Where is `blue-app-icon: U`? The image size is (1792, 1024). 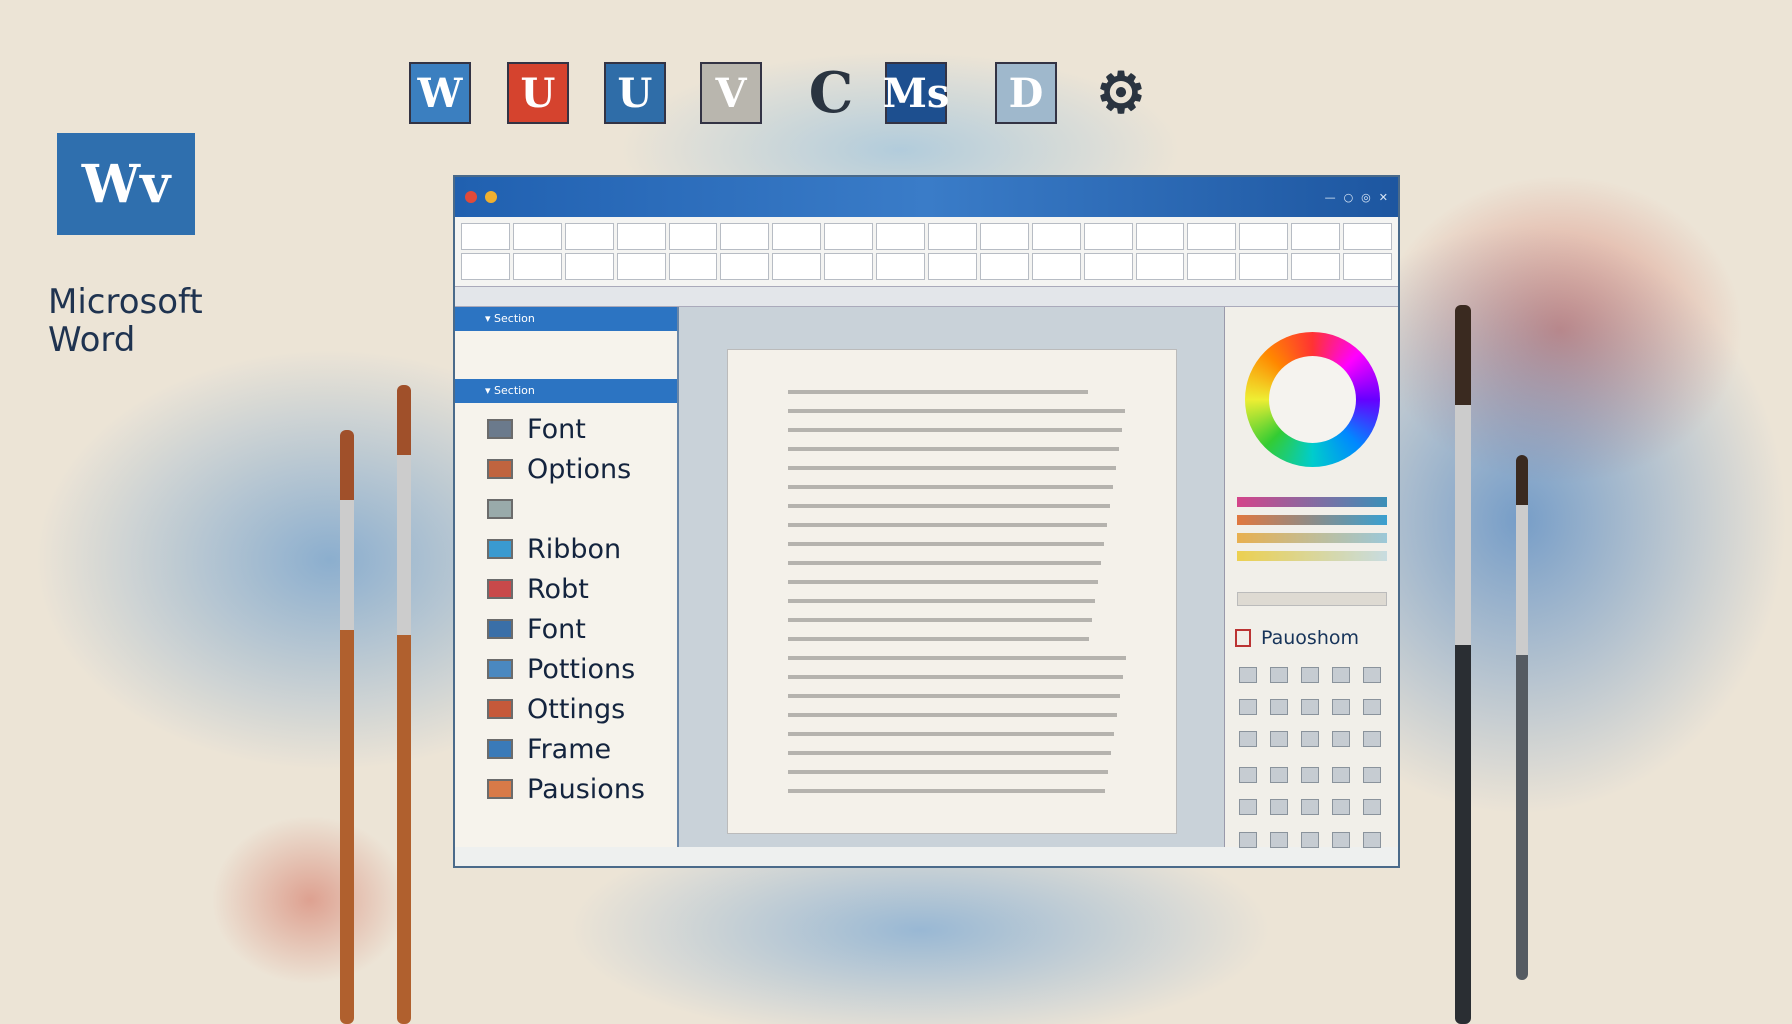 blue-app-icon: U is located at coordinates (635, 93).